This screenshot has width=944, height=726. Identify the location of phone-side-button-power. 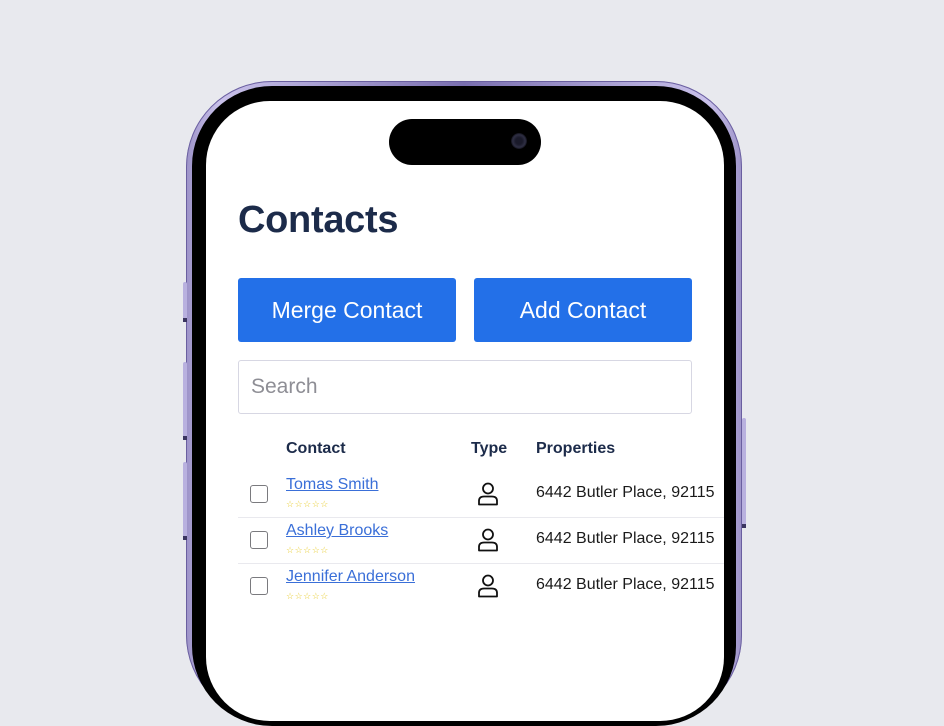
(744, 473).